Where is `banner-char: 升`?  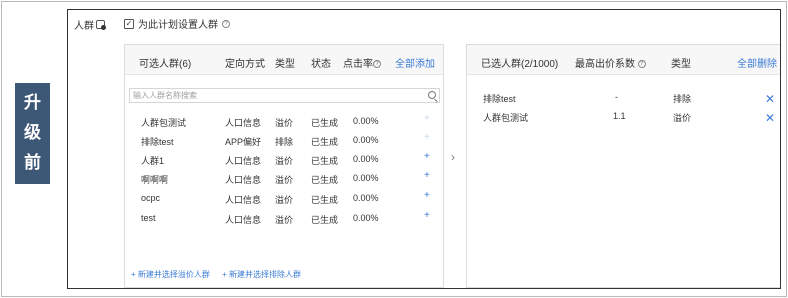
banner-char: 升 is located at coordinates (32, 103).